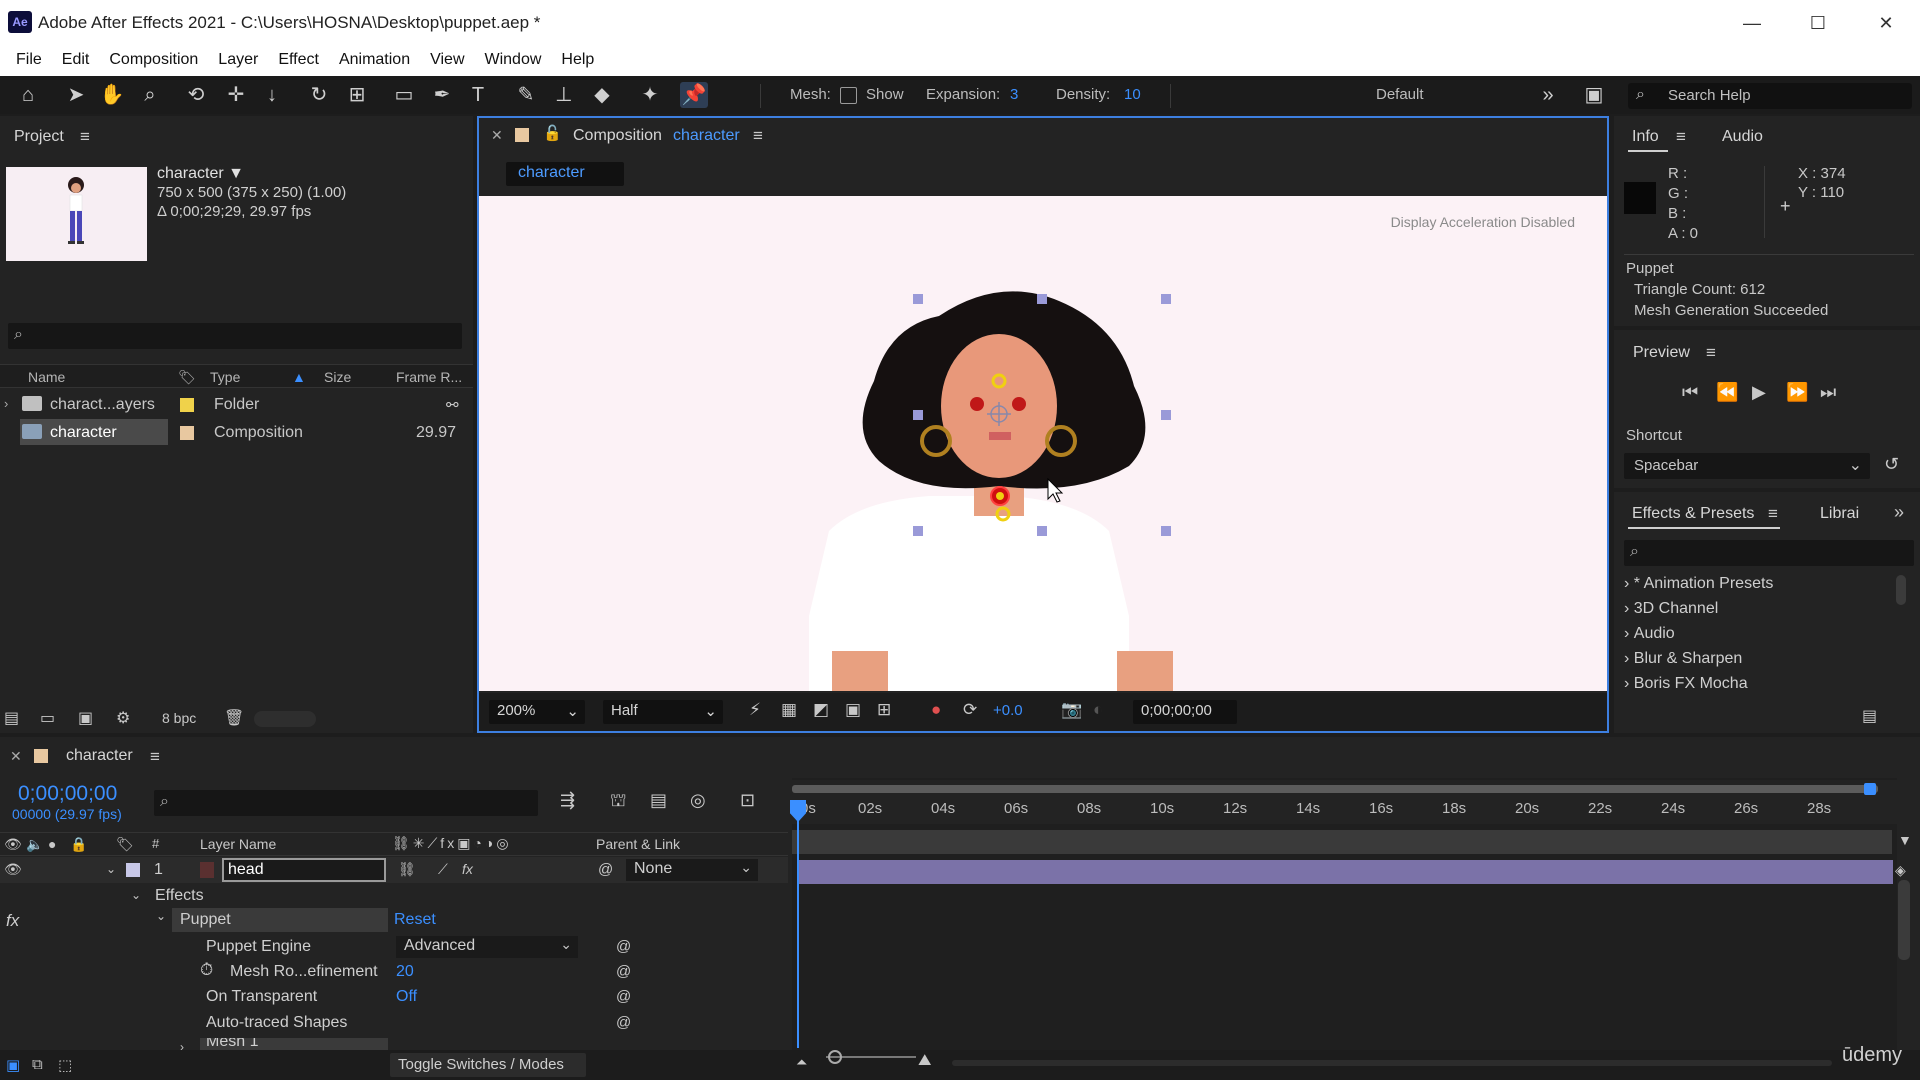  I want to click on magnification-dropdown: 200% ⌄, so click(537, 712).